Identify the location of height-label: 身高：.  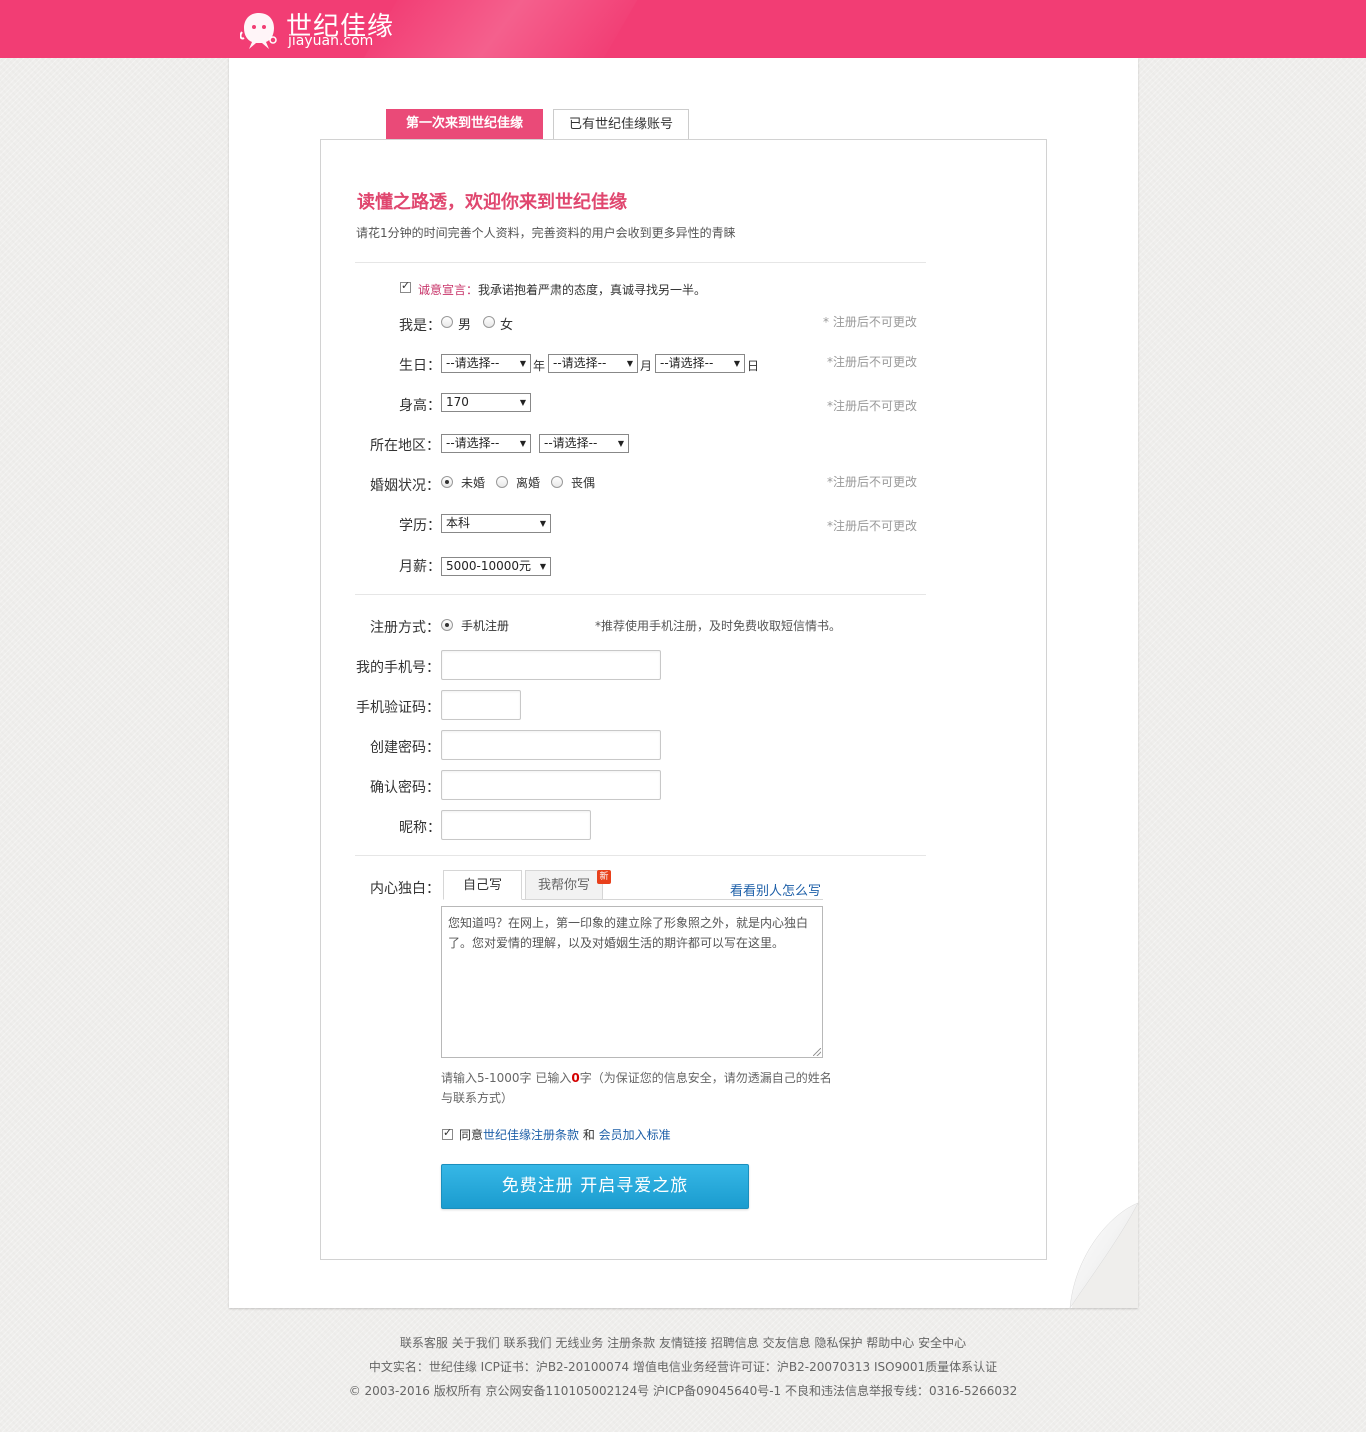
(420, 406).